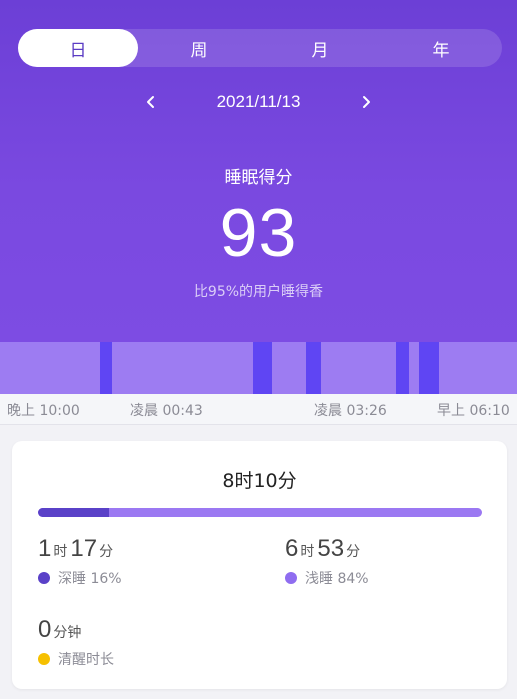 Image resolution: width=517 pixels, height=699 pixels. I want to click on chevron-left-icon, so click(150, 102).